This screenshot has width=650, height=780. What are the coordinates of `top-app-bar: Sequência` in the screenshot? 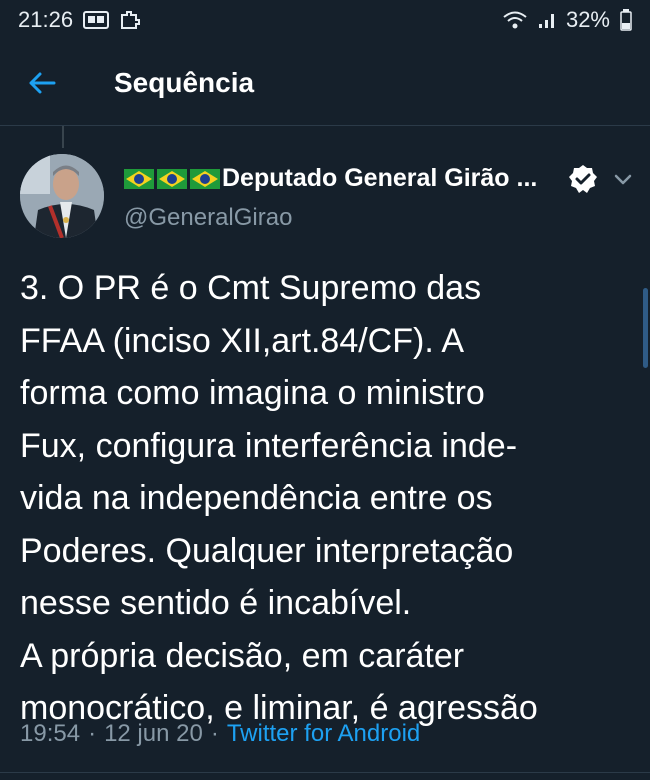 It's located at (325, 83).